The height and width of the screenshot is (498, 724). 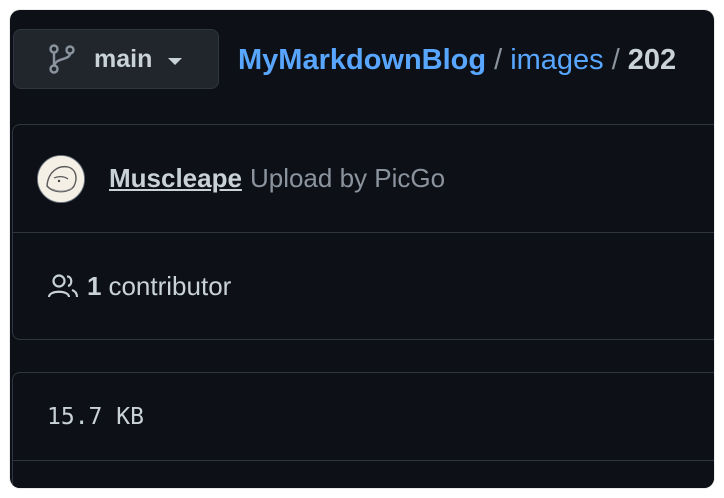 I want to click on file-size: 15.7 KB, so click(x=95, y=416).